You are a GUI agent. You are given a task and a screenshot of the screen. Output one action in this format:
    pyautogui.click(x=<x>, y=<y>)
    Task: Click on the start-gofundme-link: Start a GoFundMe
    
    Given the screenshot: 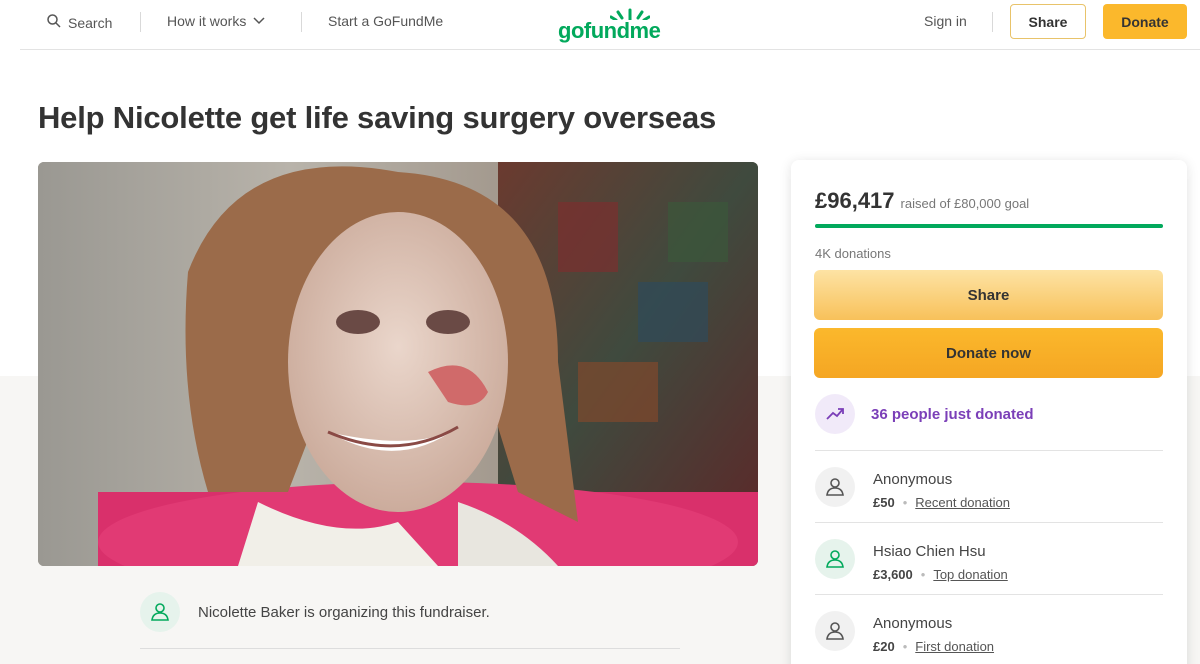 What is the action you would take?
    pyautogui.click(x=385, y=21)
    